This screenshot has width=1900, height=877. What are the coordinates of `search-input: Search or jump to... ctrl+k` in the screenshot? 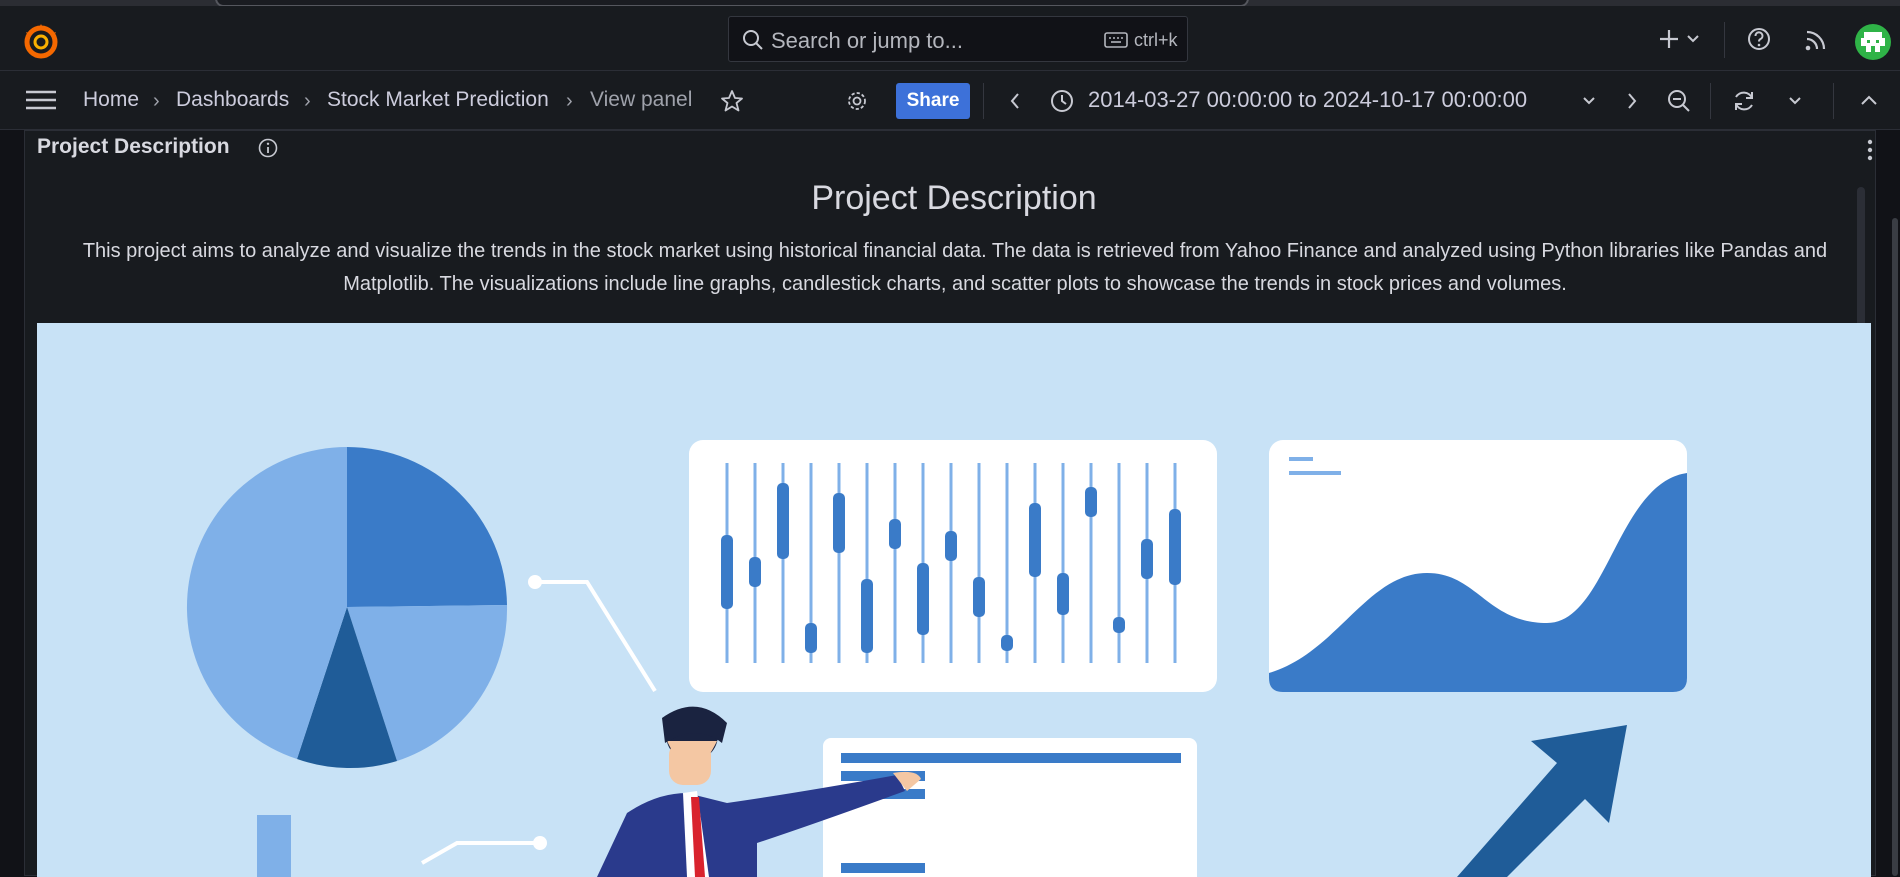 It's located at (958, 39).